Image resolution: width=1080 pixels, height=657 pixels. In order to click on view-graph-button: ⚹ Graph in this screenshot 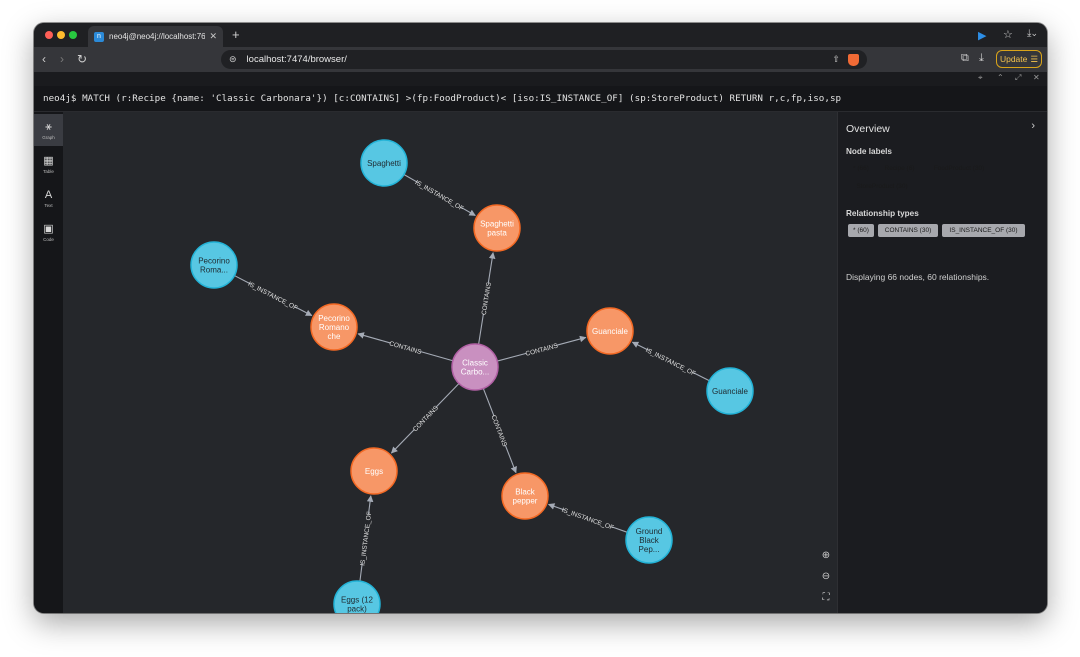, I will do `click(48, 130)`.